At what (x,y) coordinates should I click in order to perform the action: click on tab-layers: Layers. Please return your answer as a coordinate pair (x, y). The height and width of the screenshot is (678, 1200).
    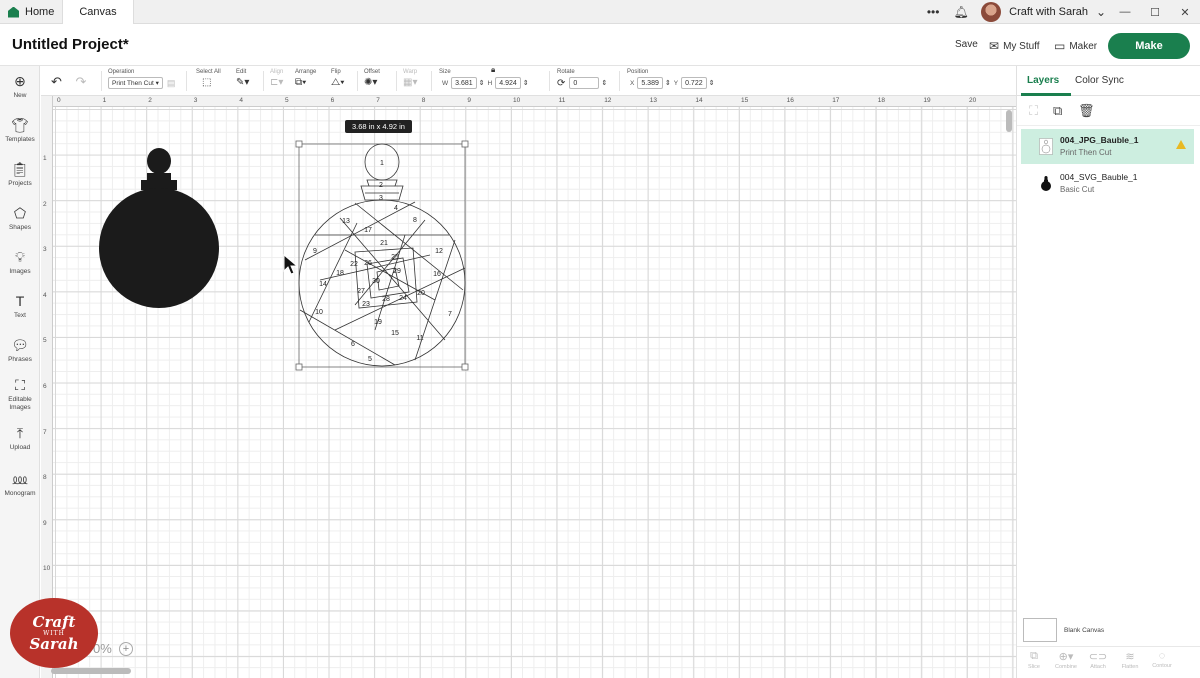
    Looking at the image, I should click on (1043, 80).